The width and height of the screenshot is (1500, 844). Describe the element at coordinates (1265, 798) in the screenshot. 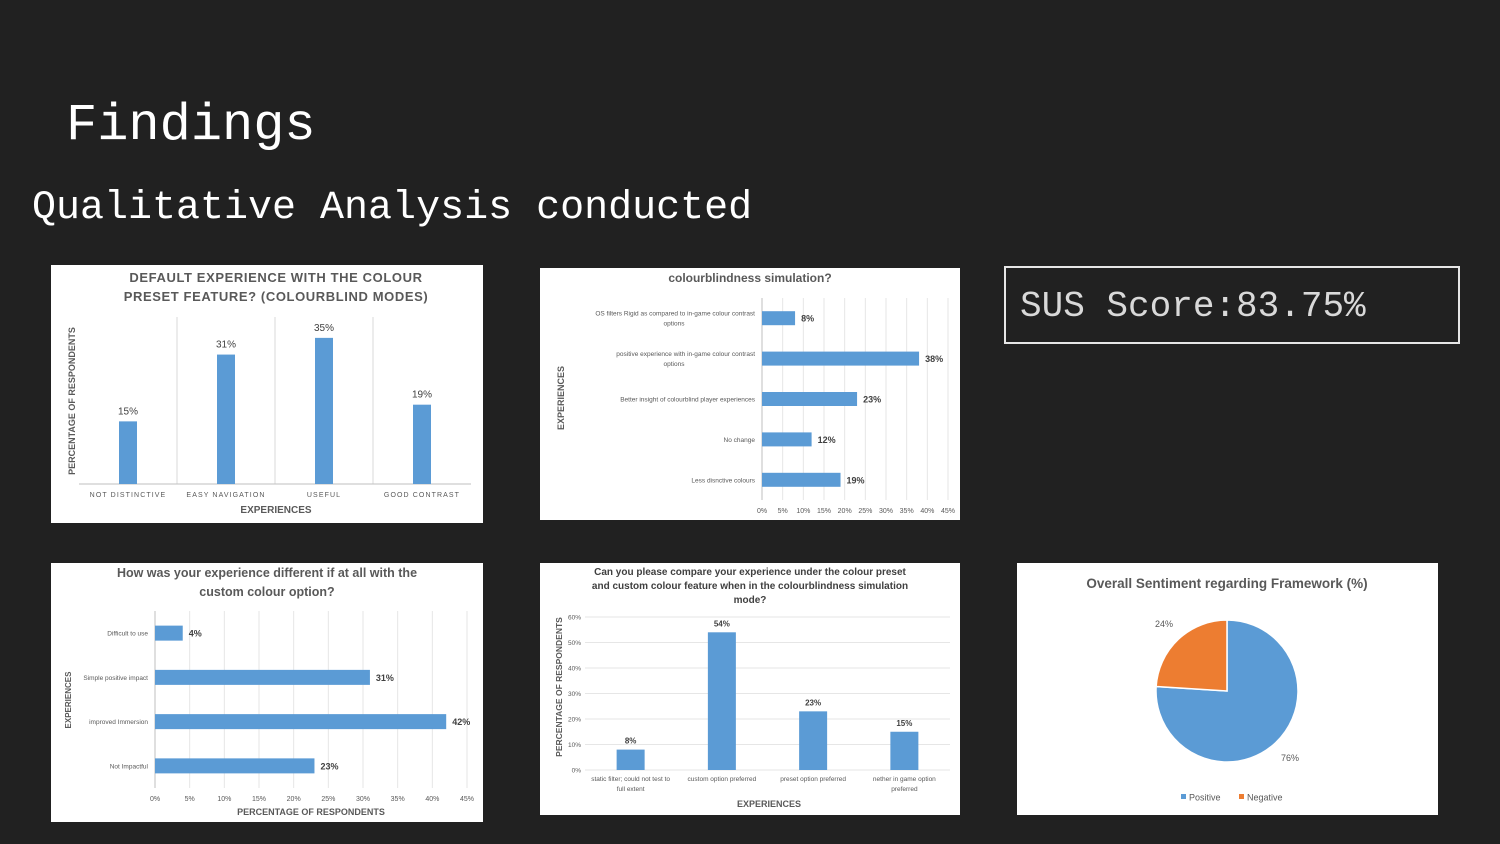

I see `legend-label: Negative` at that location.